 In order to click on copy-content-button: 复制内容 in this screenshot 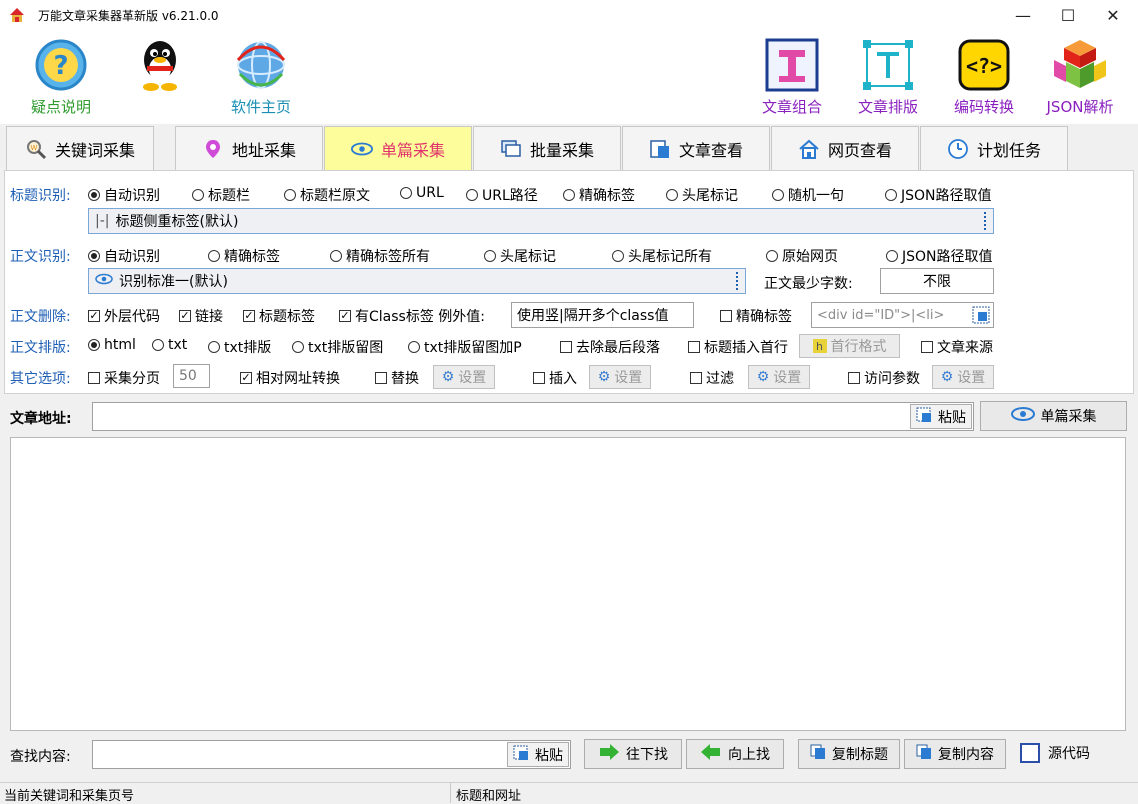, I will do `click(955, 754)`.